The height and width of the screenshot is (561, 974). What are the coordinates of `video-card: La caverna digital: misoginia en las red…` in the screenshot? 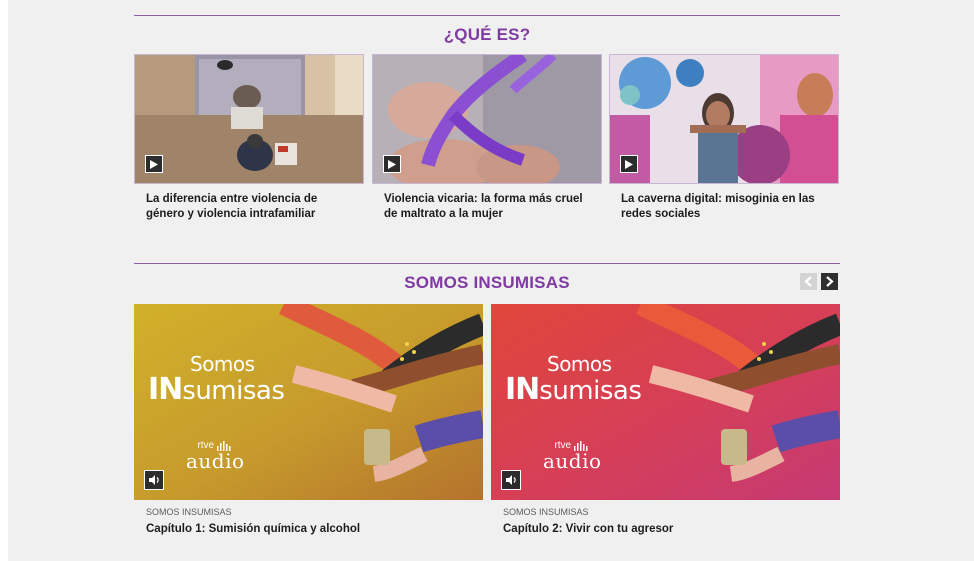 It's located at (724, 138).